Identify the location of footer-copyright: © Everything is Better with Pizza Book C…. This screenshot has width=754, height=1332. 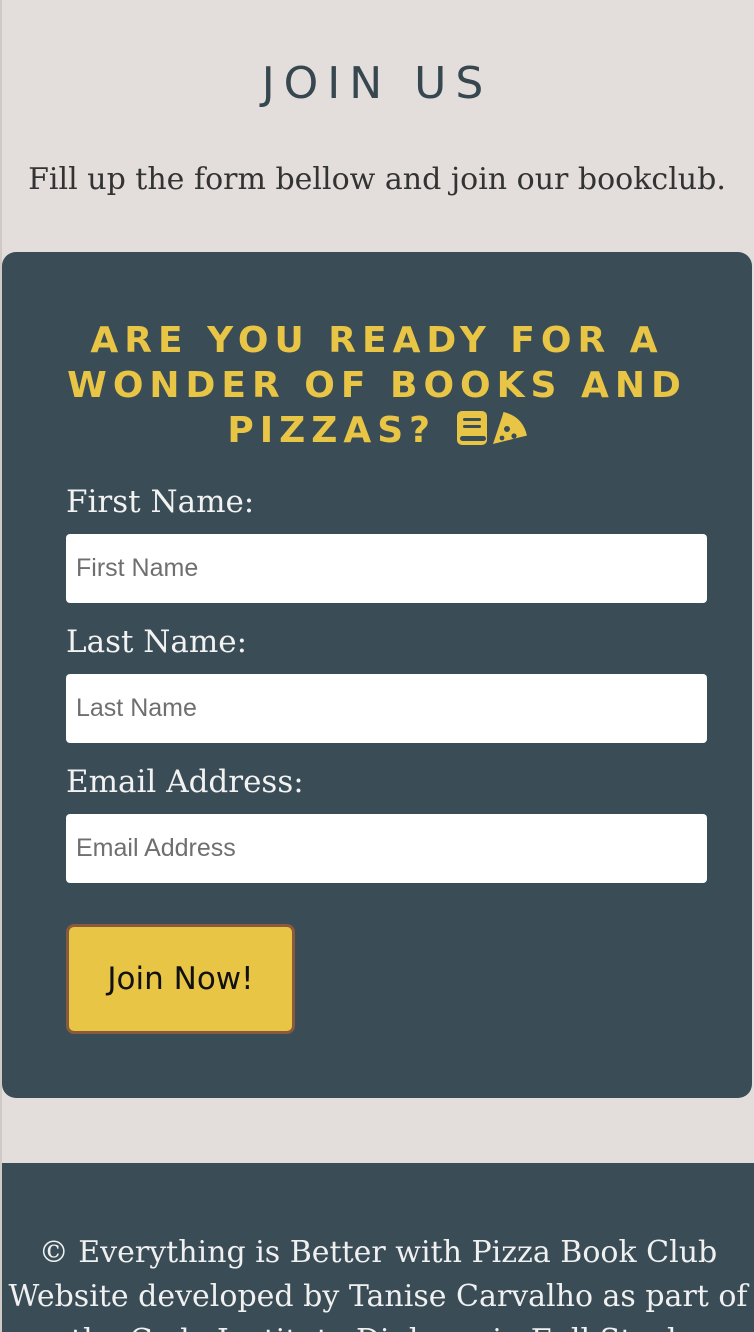
(378, 1252).